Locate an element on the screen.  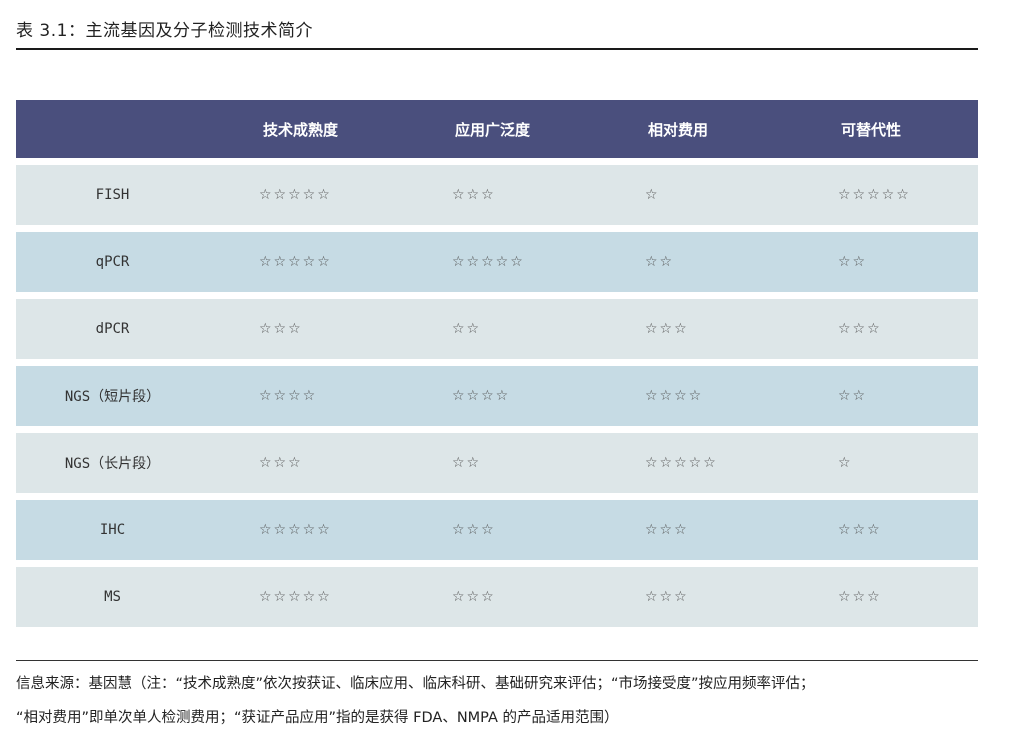
table-title: 表 3.1：主流基因及分子检测技术简介 is located at coordinates (164, 31).